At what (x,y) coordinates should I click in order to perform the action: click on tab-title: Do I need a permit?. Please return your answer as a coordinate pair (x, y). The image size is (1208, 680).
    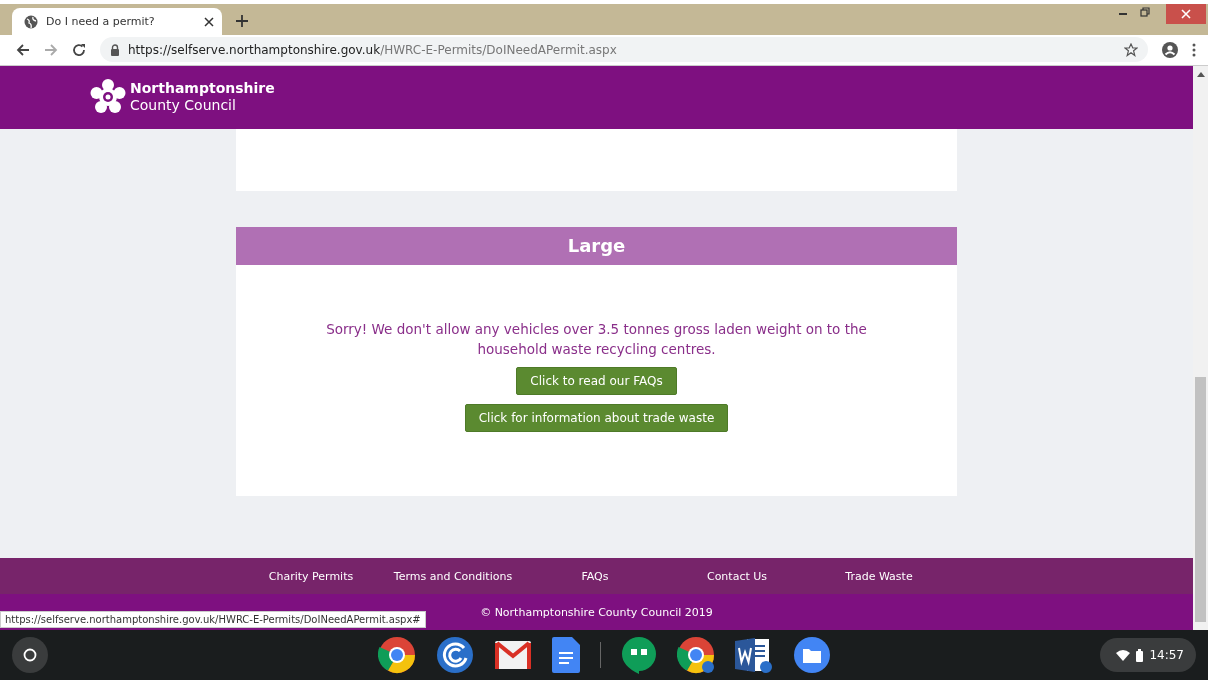
    Looking at the image, I should click on (101, 21).